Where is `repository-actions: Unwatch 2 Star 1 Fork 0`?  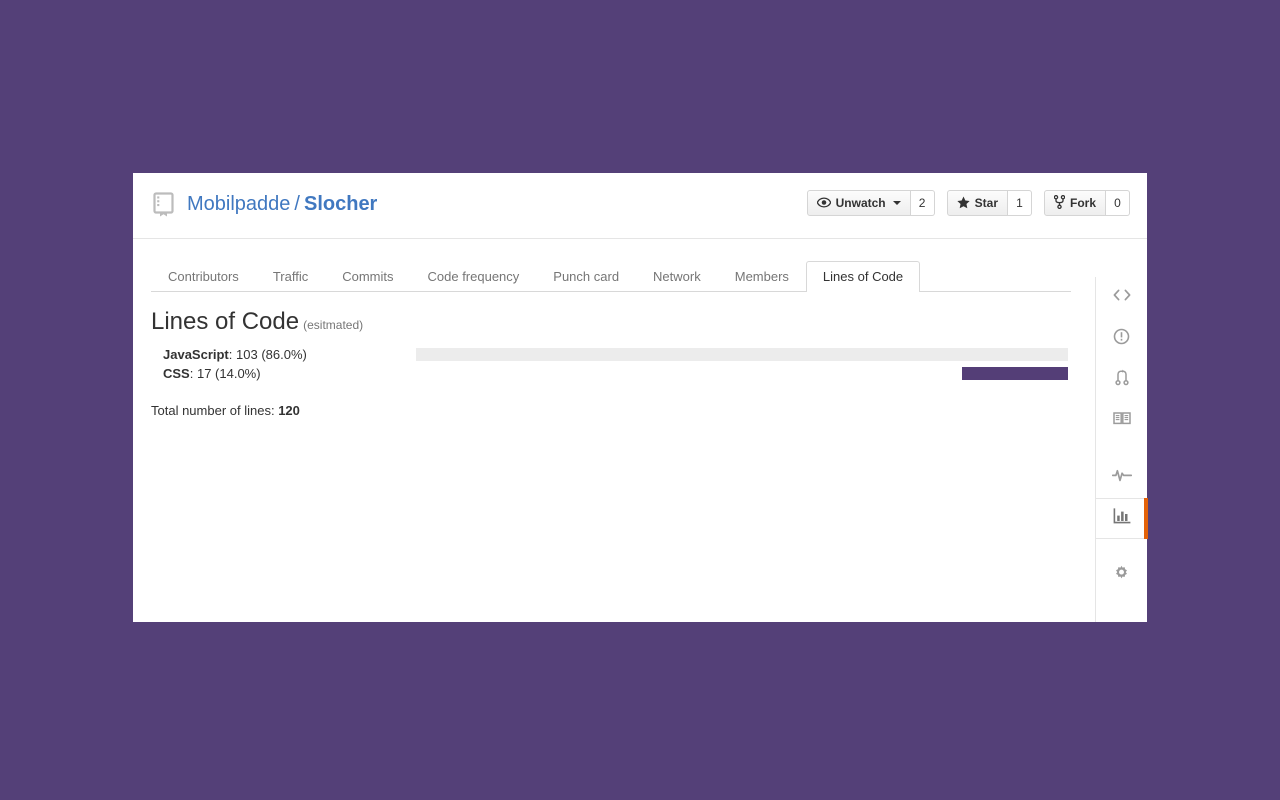 repository-actions: Unwatch 2 Star 1 Fork 0 is located at coordinates (968, 203).